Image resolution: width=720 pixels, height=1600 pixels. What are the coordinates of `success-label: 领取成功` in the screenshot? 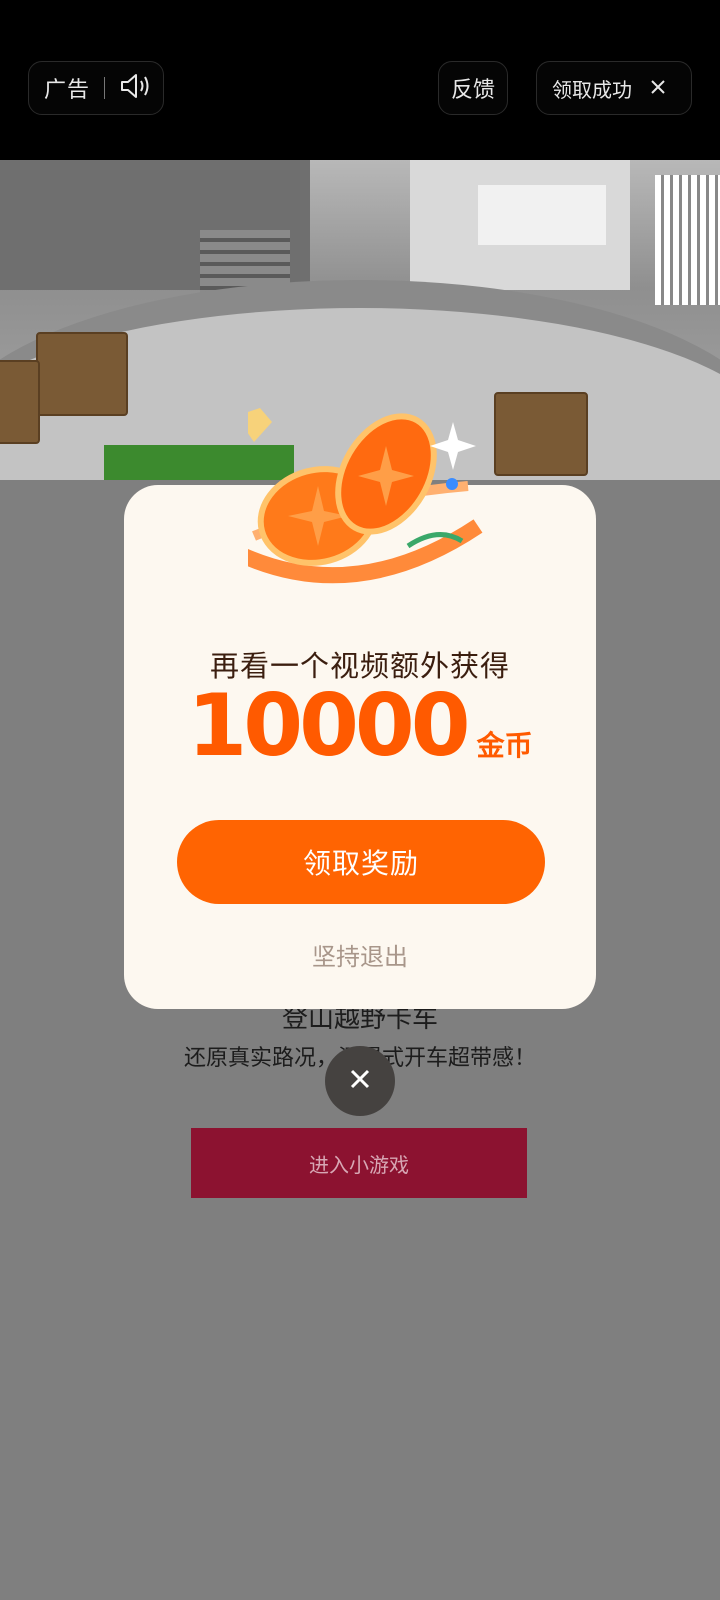 It's located at (592, 89).